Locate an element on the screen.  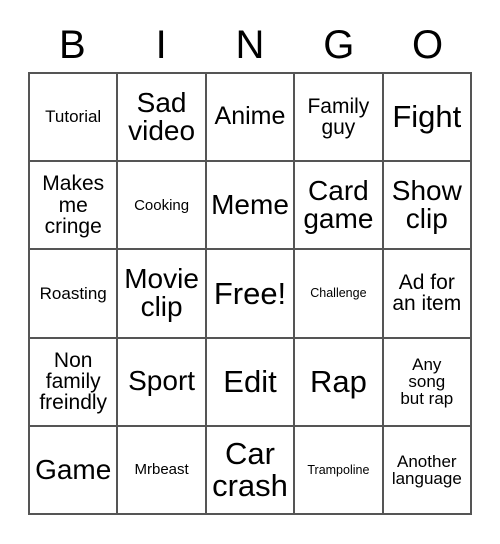
bingo-cell-r5c1: Game is located at coordinates (74, 470).